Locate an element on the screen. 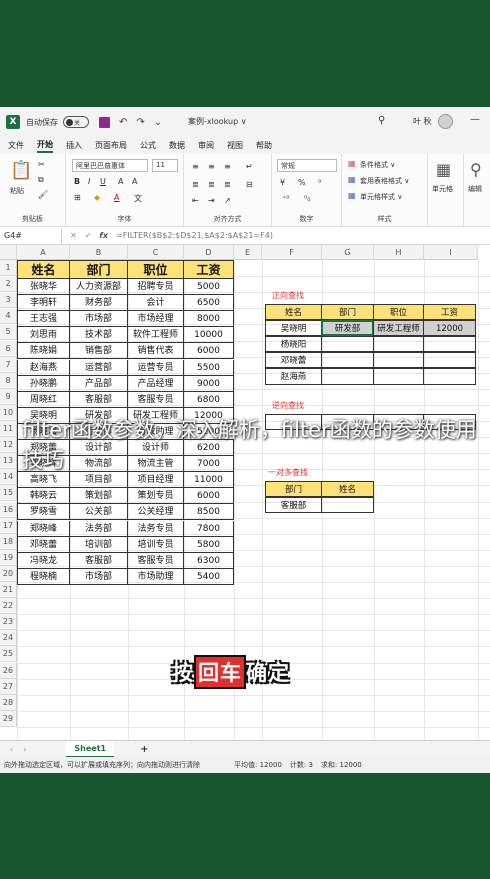  table-cell: 韩晓云 is located at coordinates (43, 496).